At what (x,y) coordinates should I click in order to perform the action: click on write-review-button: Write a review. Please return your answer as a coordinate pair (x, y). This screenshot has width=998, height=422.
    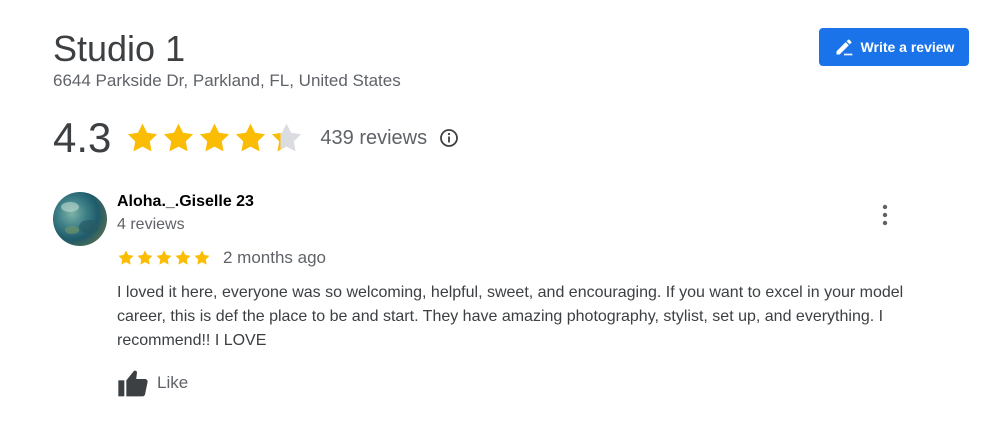
    Looking at the image, I should click on (894, 47).